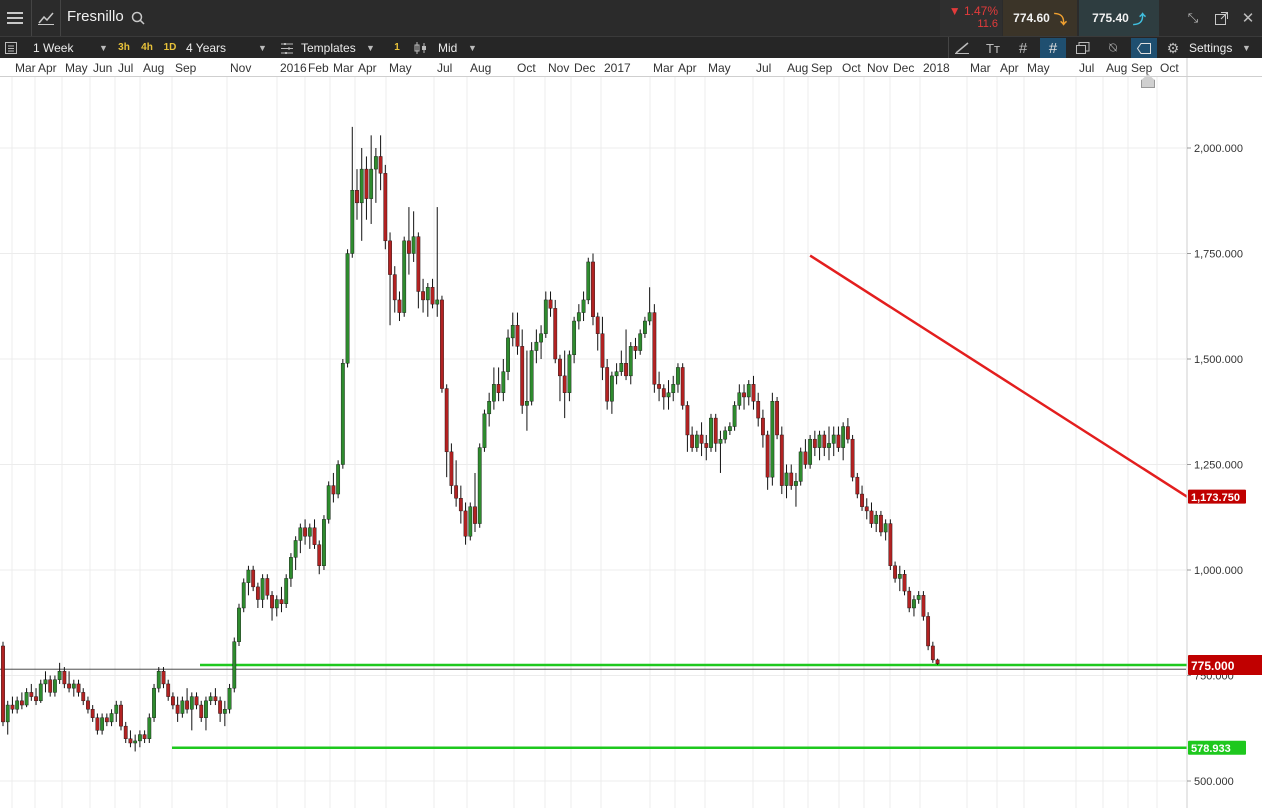  I want to click on y-tick-label: 1,500.000, so click(1218, 360).